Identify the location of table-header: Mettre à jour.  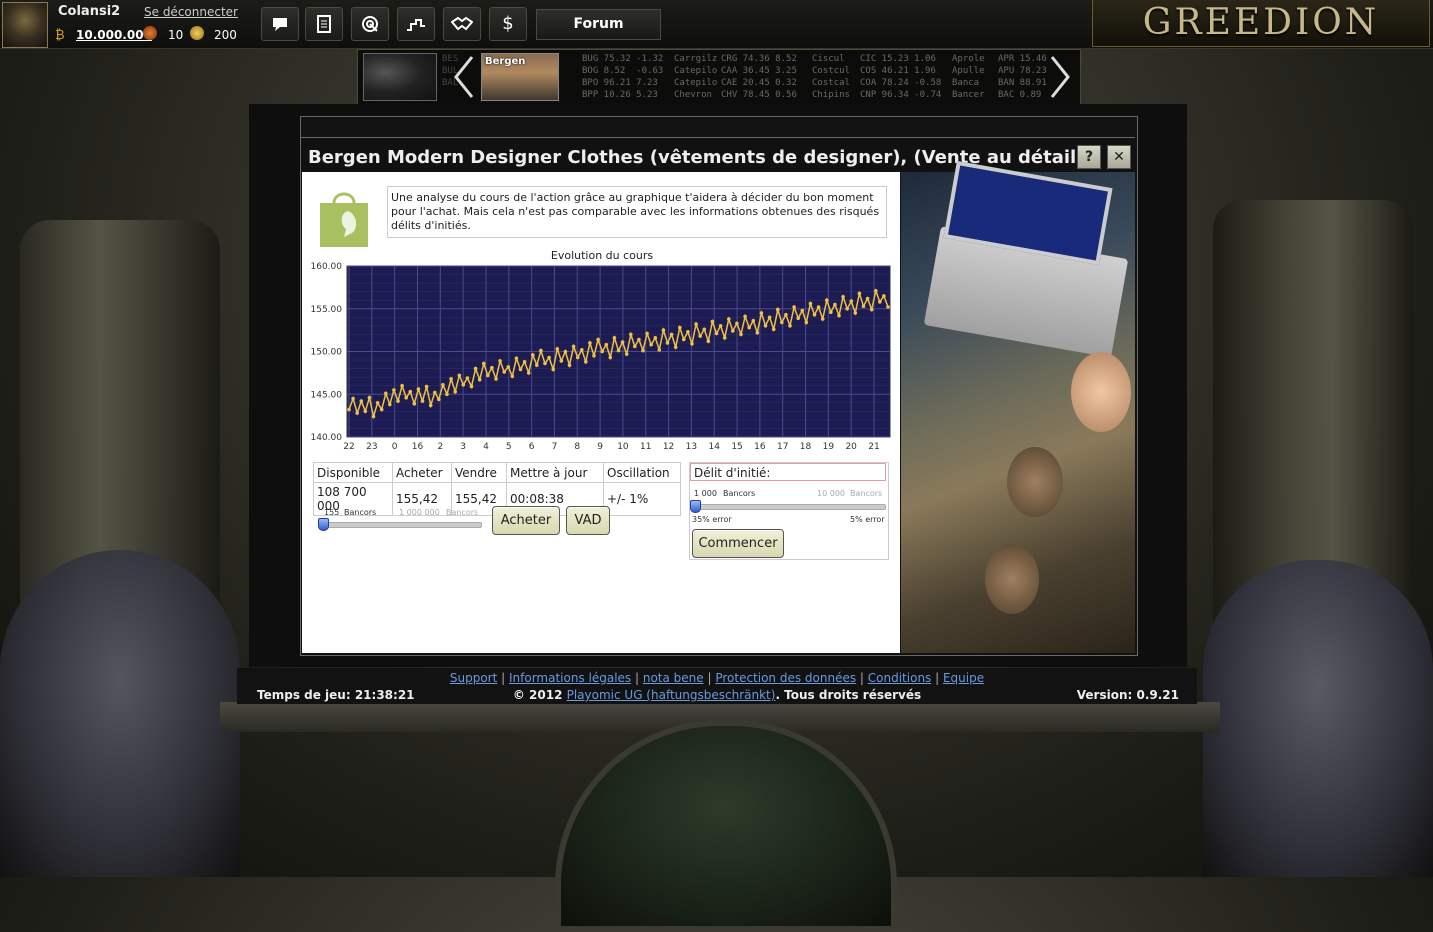
(555, 472).